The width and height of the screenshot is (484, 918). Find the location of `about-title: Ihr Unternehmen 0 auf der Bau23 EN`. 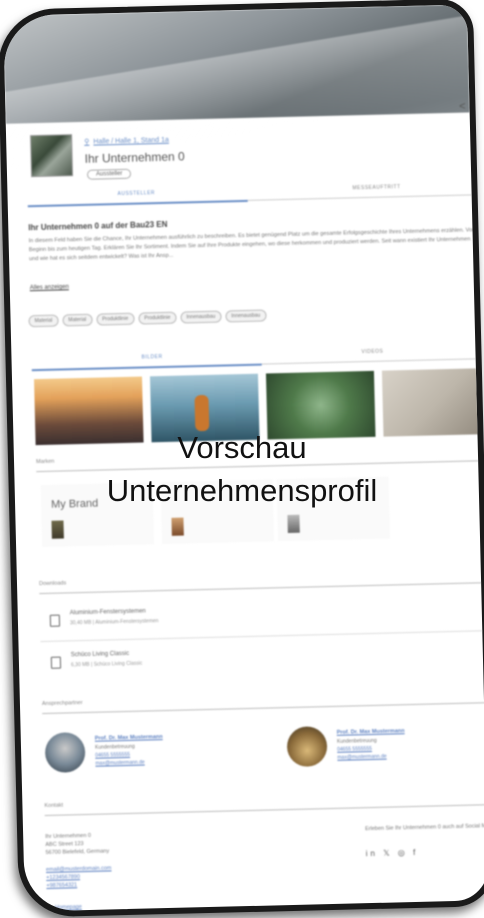

about-title: Ihr Unternehmen 0 auf der Bau23 EN is located at coordinates (98, 226).